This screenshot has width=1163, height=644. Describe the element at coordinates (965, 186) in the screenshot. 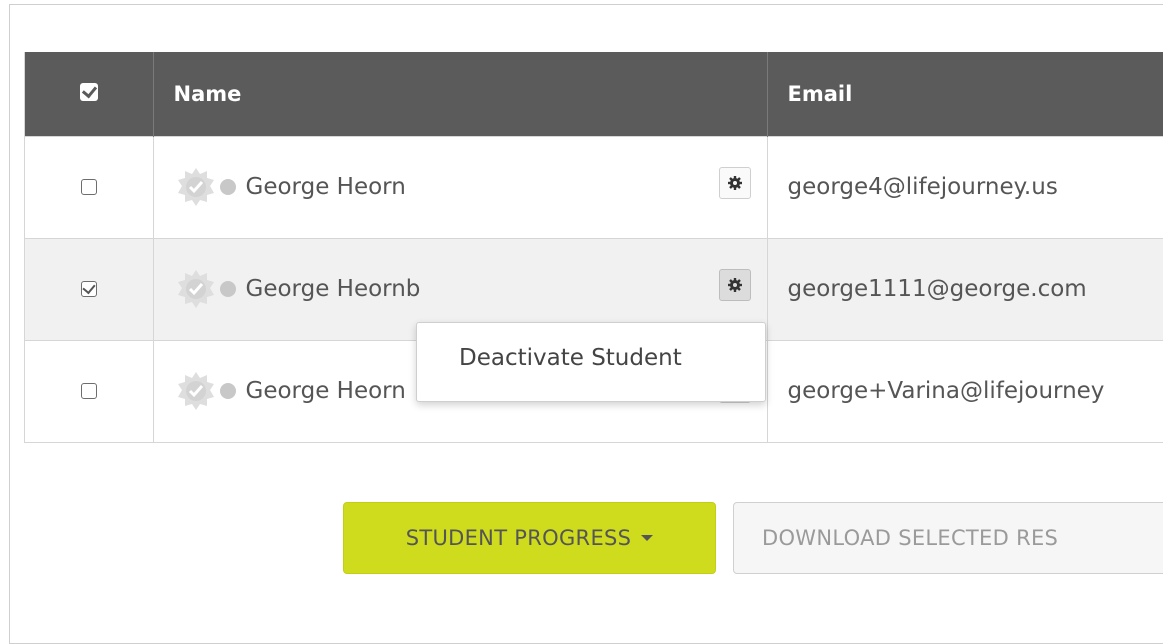

I see `email-cell: george4@lifejourney.us` at that location.